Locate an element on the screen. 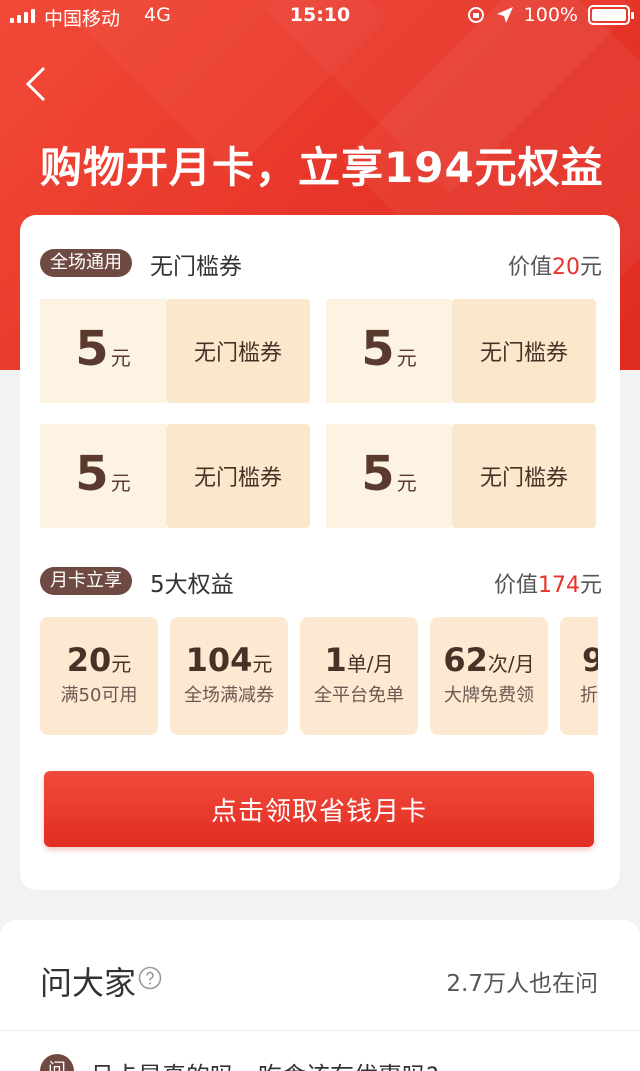 This screenshot has width=640, height=1071. section-title: 5大权益 is located at coordinates (192, 585).